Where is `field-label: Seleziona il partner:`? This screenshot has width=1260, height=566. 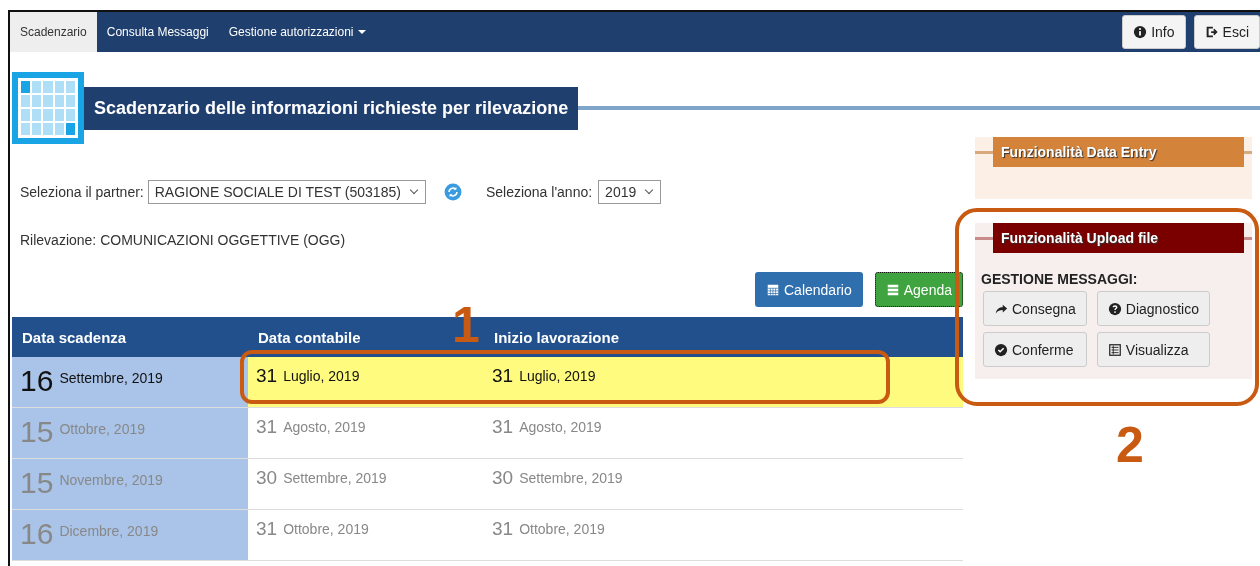 field-label: Seleziona il partner: is located at coordinates (82, 192).